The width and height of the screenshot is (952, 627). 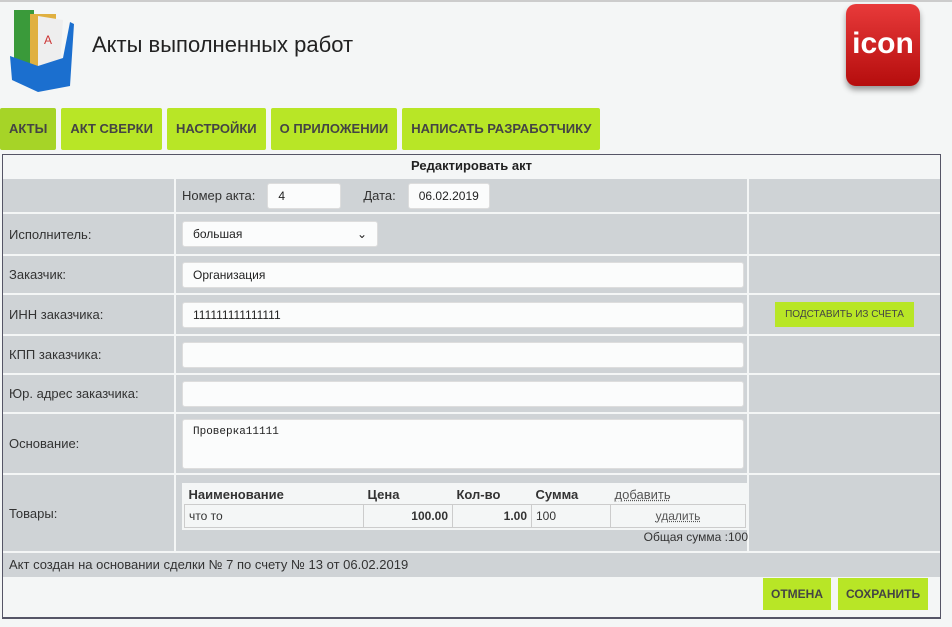 I want to click on nav-acts: АКТЫ, so click(x=28, y=129).